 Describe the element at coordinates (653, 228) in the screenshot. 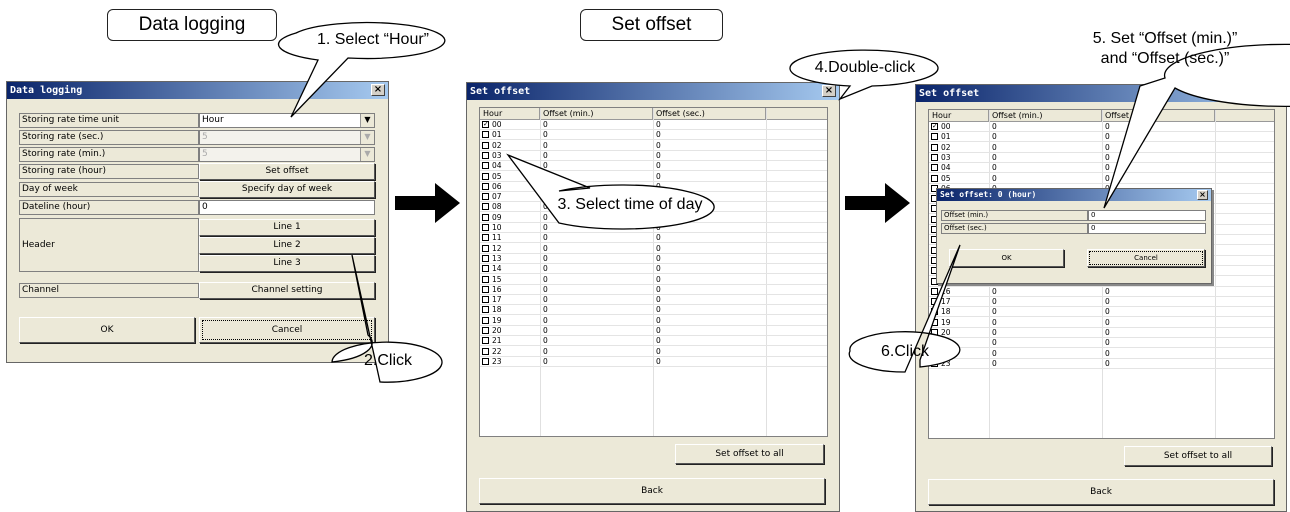

I see `table-row: 10 0 0` at that location.